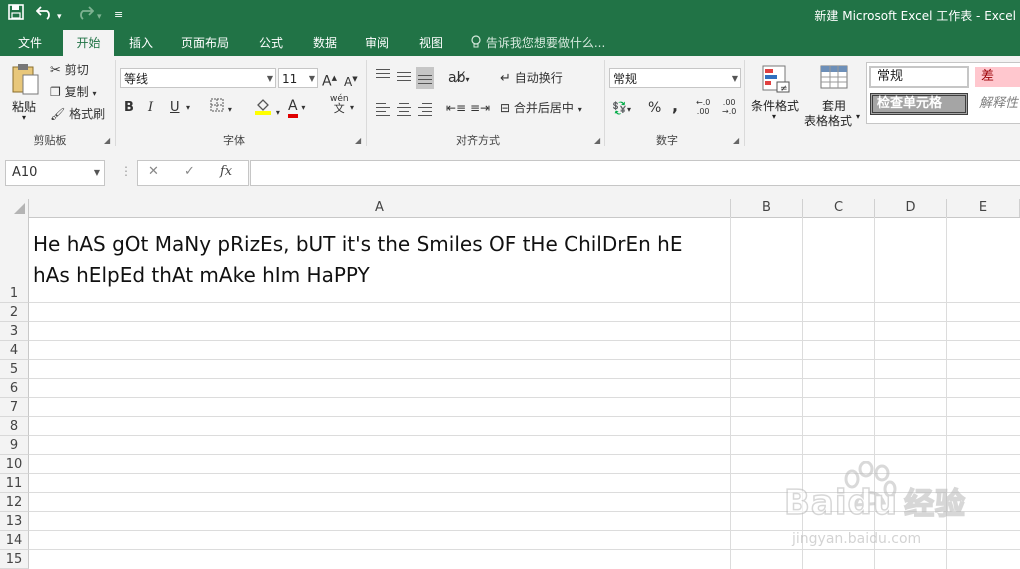 Image resolution: width=1020 pixels, height=569 pixels. Describe the element at coordinates (14, 407) in the screenshot. I see `row-header-7: 7` at that location.